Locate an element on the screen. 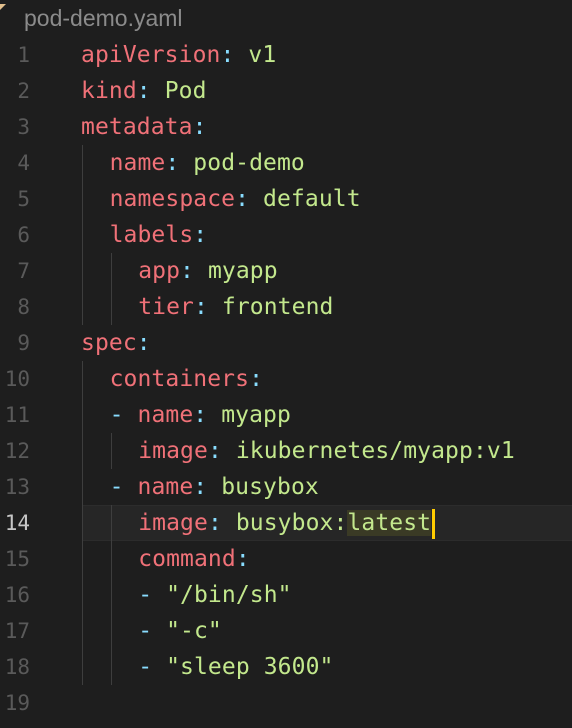 This screenshot has width=572, height=728. line-code: - name: busybox is located at coordinates (214, 487).